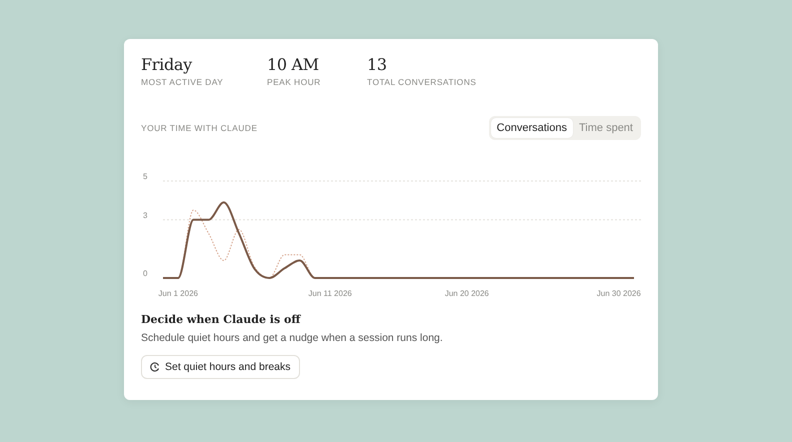  I want to click on axis-tick-label: Jun 30 2026, so click(618, 293).